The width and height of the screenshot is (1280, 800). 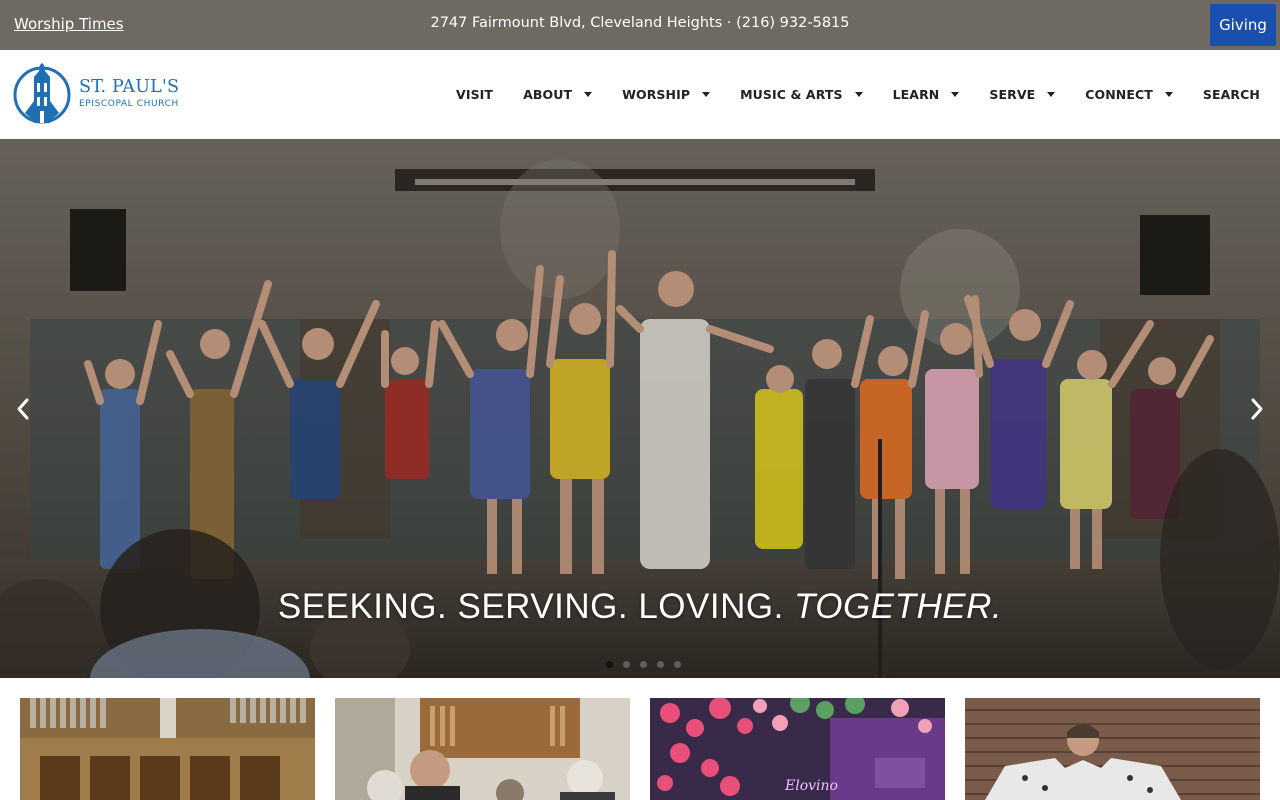 I want to click on nav-label: CONNECT, so click(x=1119, y=94).